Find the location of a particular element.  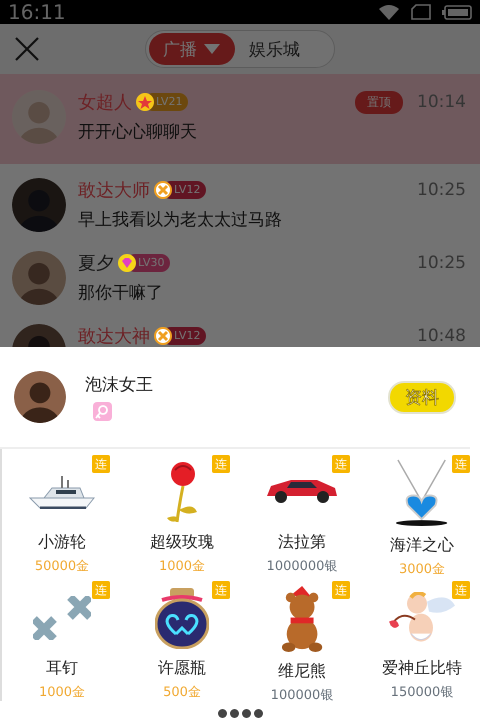

car-icon is located at coordinates (302, 491).